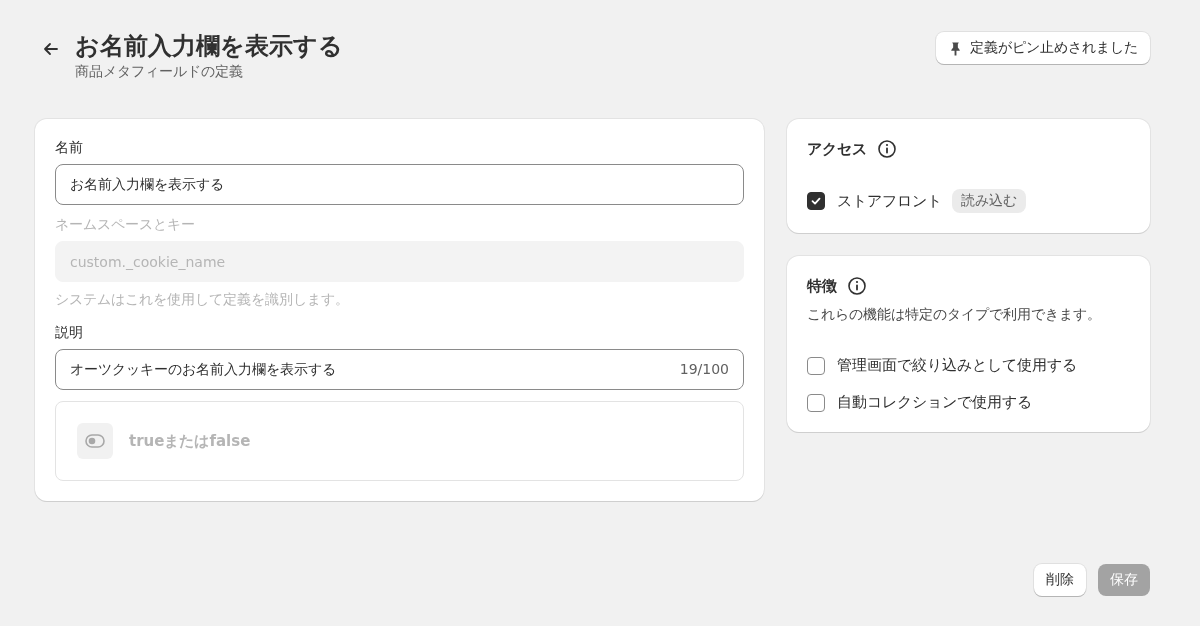  What do you see at coordinates (202, 300) in the screenshot?
I see `help-text: システムはこれを使用して定義を識別します。` at bounding box center [202, 300].